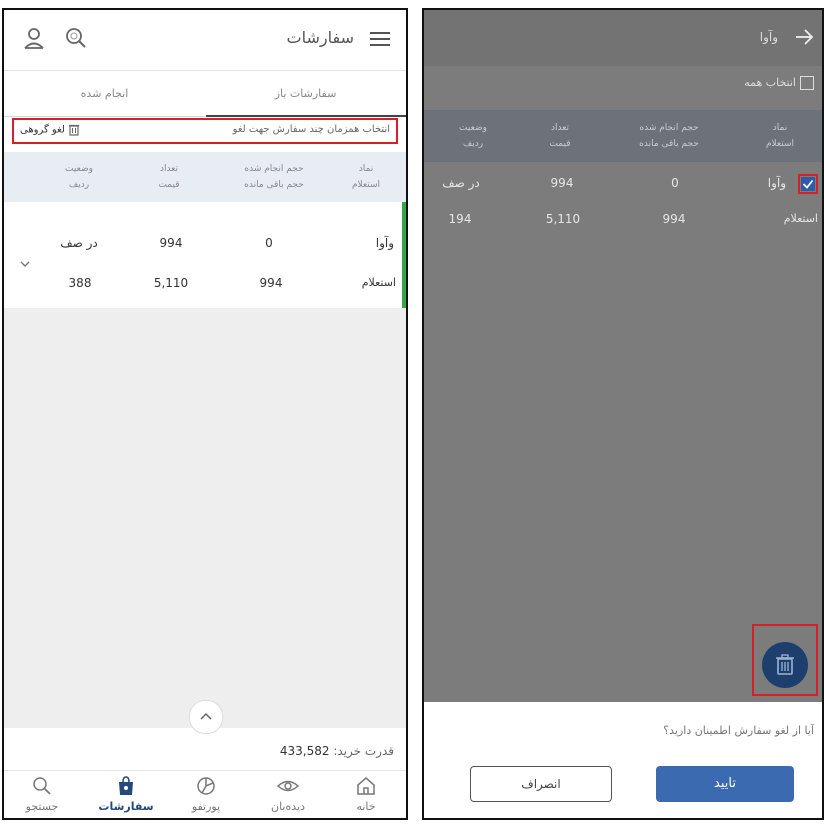 This screenshot has width=824, height=825. I want to click on delete-orders-button, so click(785, 665).